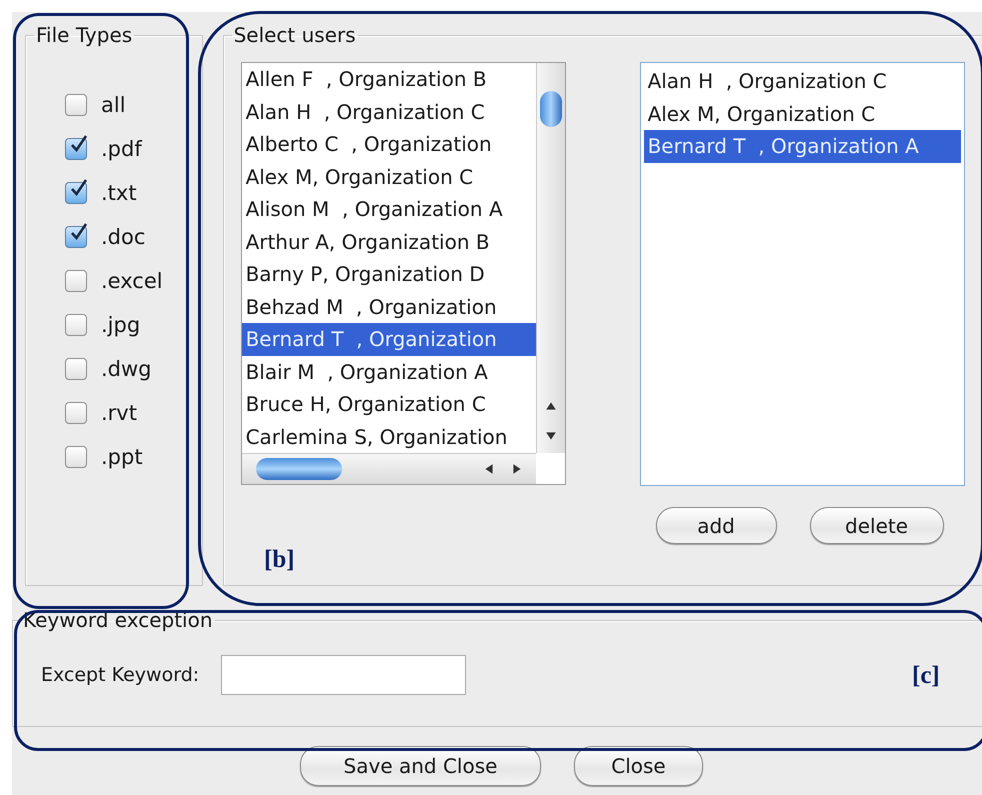 Image resolution: width=982 pixels, height=795 pixels. Describe the element at coordinates (132, 281) in the screenshot. I see `checkbox-label: .excel` at that location.